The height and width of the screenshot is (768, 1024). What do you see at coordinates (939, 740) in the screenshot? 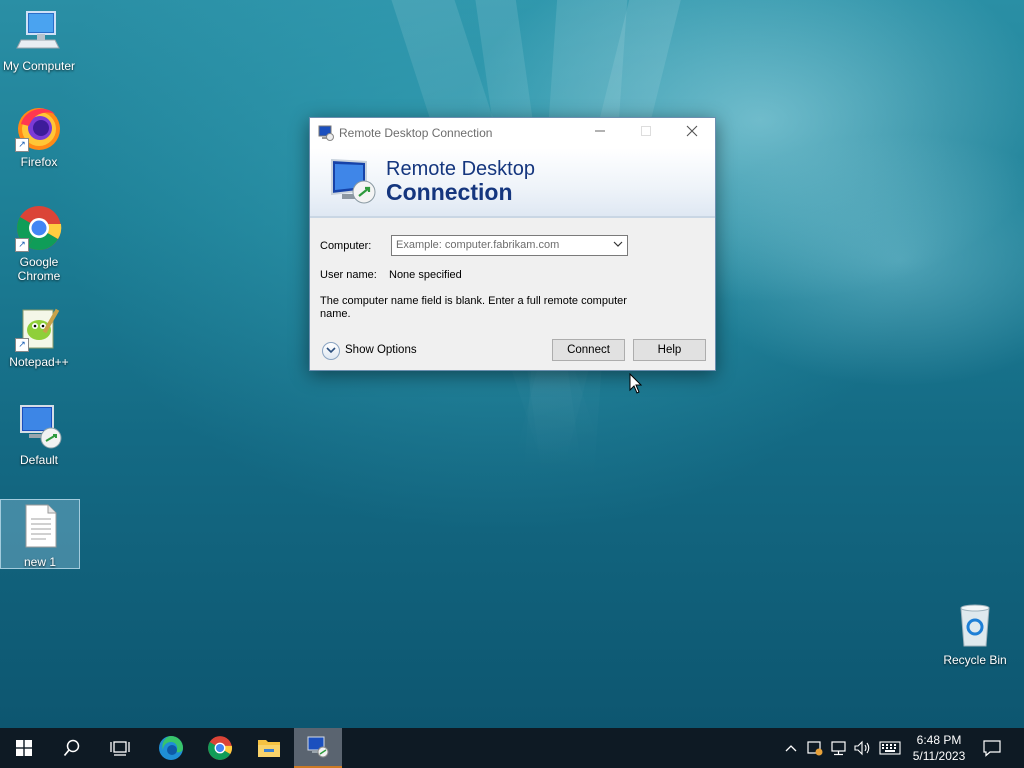
I see `clock-time: 6:48 PM` at bounding box center [939, 740].